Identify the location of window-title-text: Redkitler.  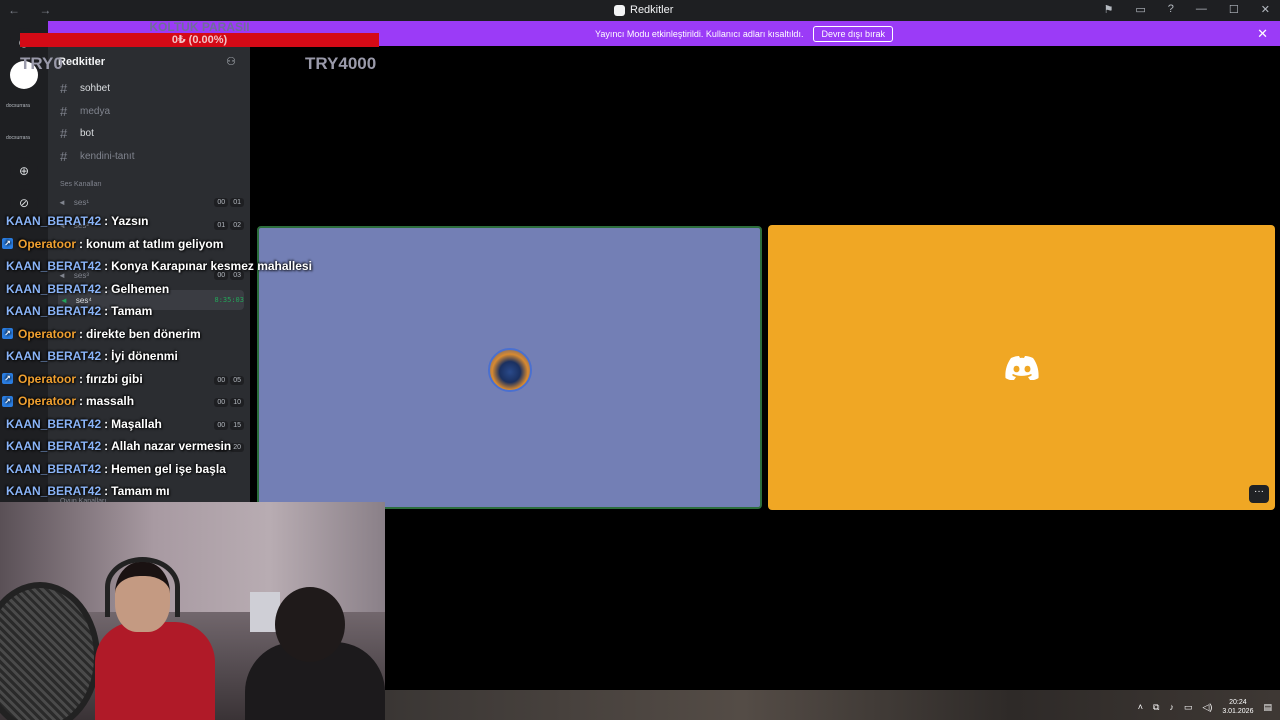
(652, 10).